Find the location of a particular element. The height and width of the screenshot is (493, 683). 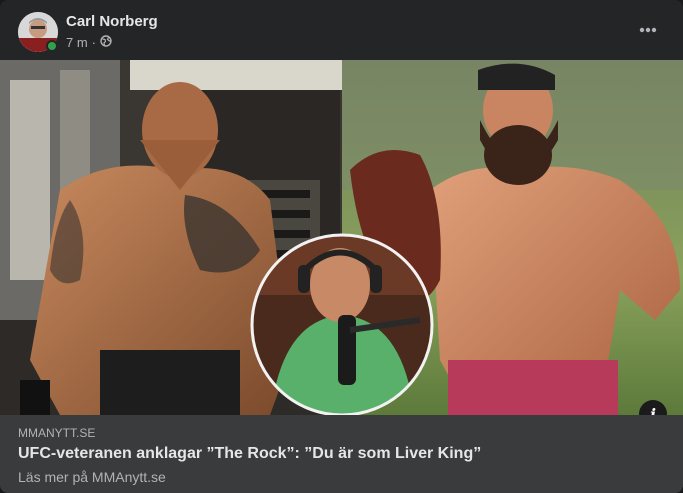

more-horizontal-icon is located at coordinates (648, 30).